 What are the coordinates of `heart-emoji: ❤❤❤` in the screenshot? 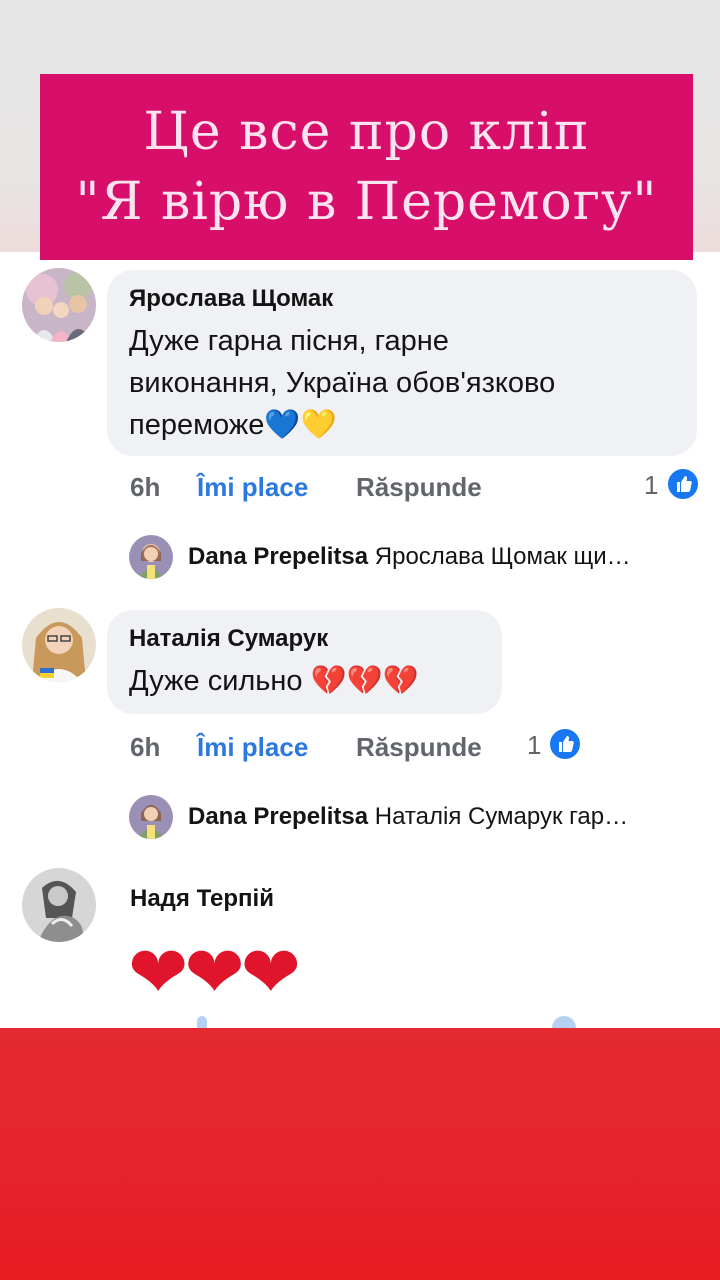 It's located at (214, 973).